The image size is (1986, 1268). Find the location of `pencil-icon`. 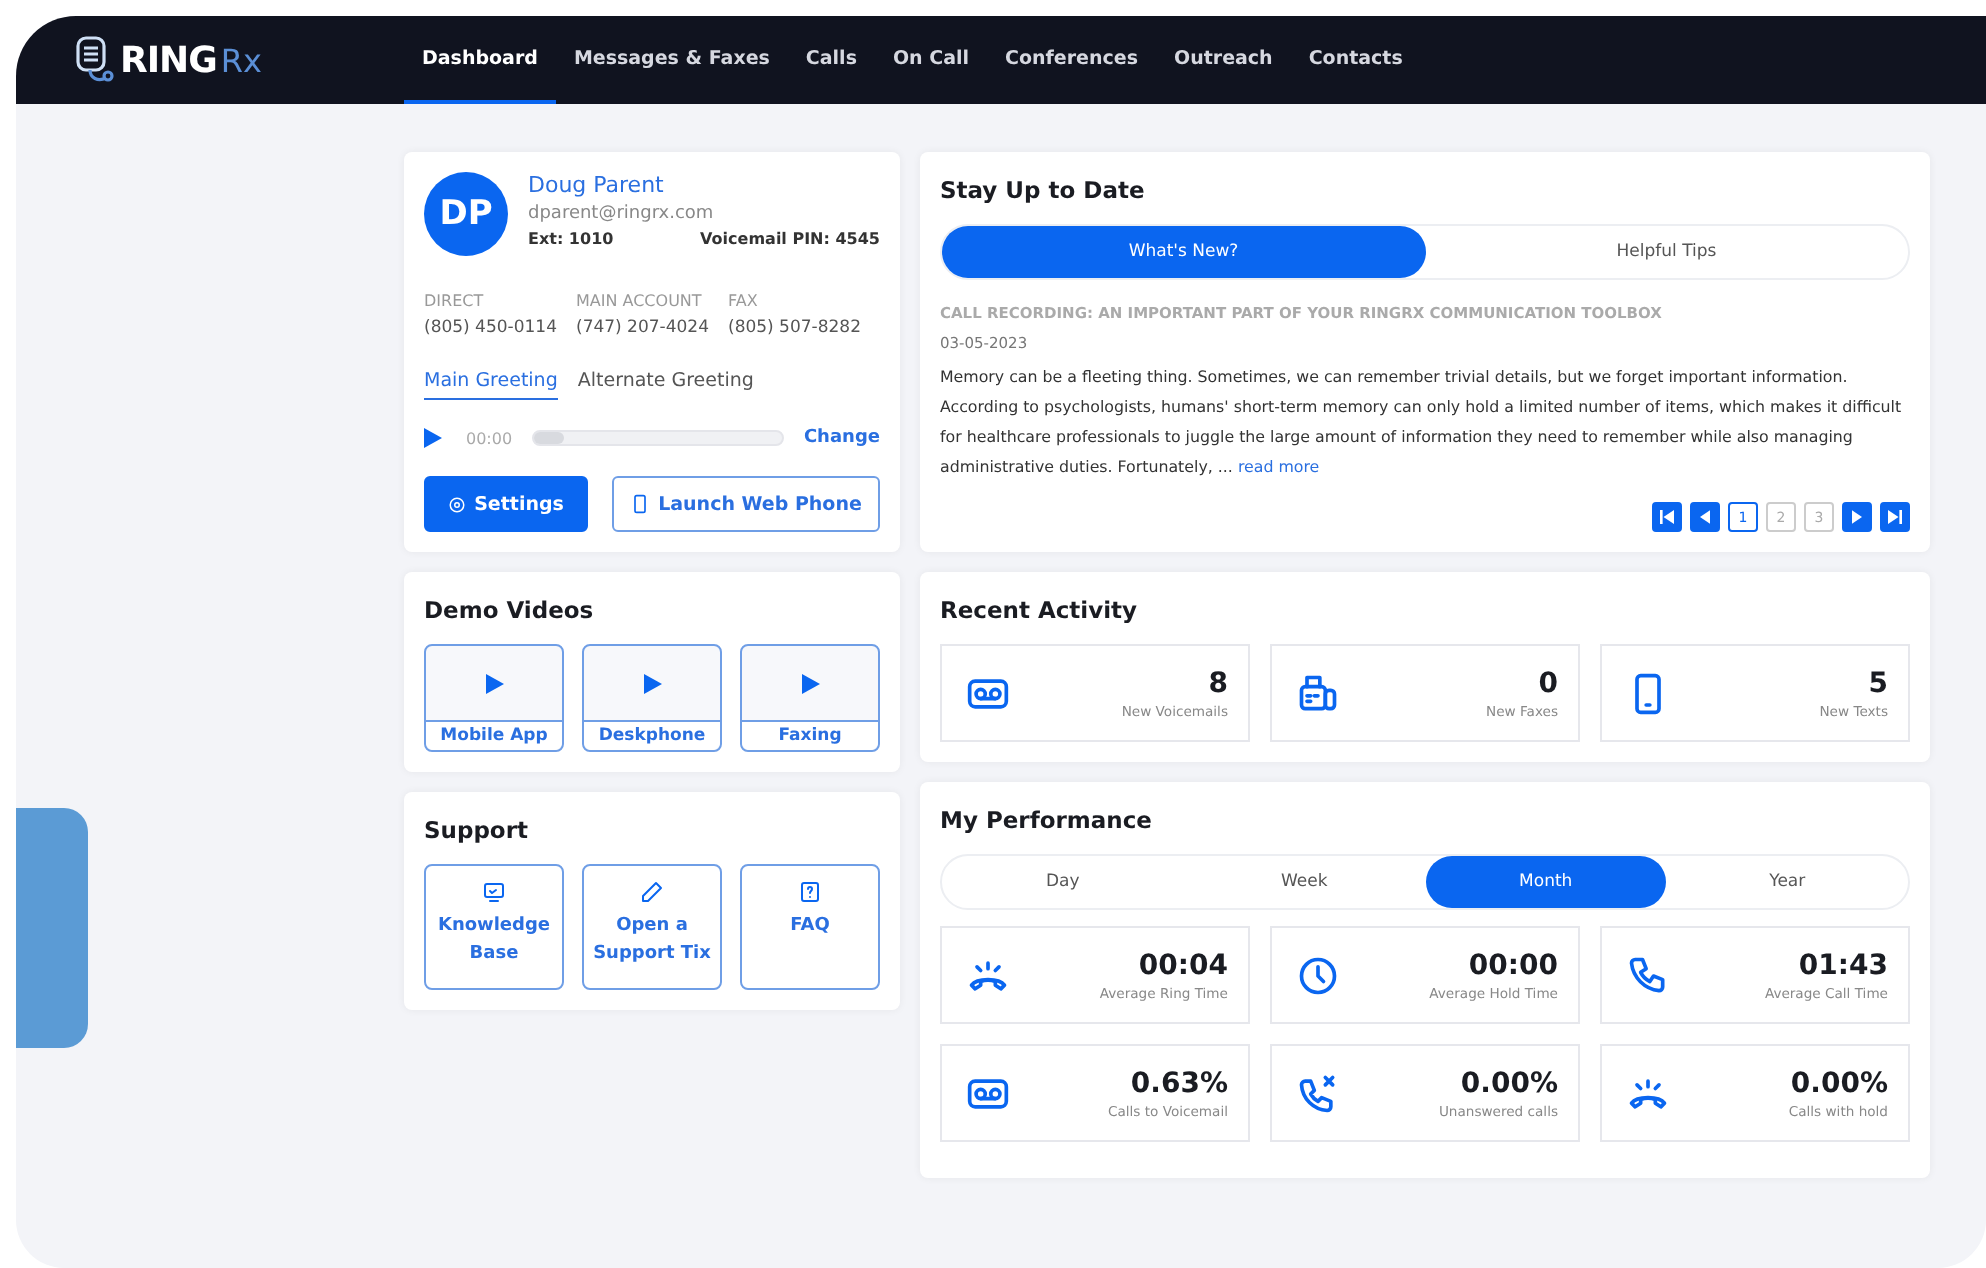

pencil-icon is located at coordinates (652, 892).